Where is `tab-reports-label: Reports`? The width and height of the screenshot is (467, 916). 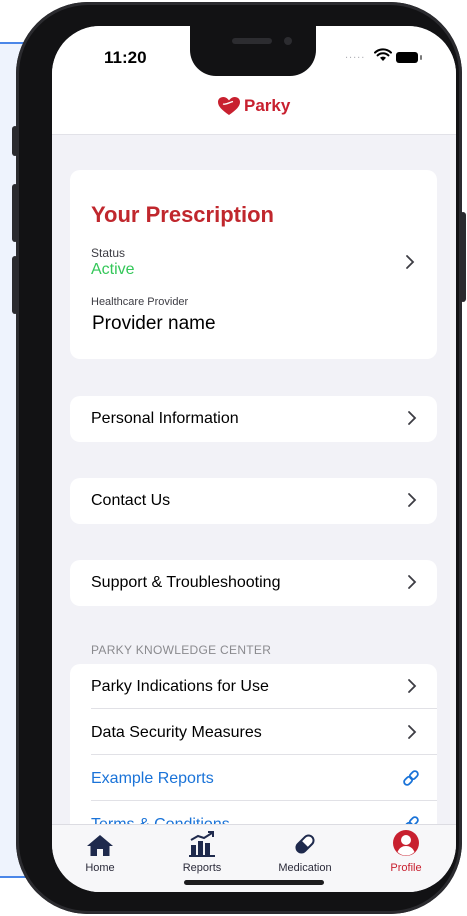
tab-reports-label: Reports is located at coordinates (202, 868).